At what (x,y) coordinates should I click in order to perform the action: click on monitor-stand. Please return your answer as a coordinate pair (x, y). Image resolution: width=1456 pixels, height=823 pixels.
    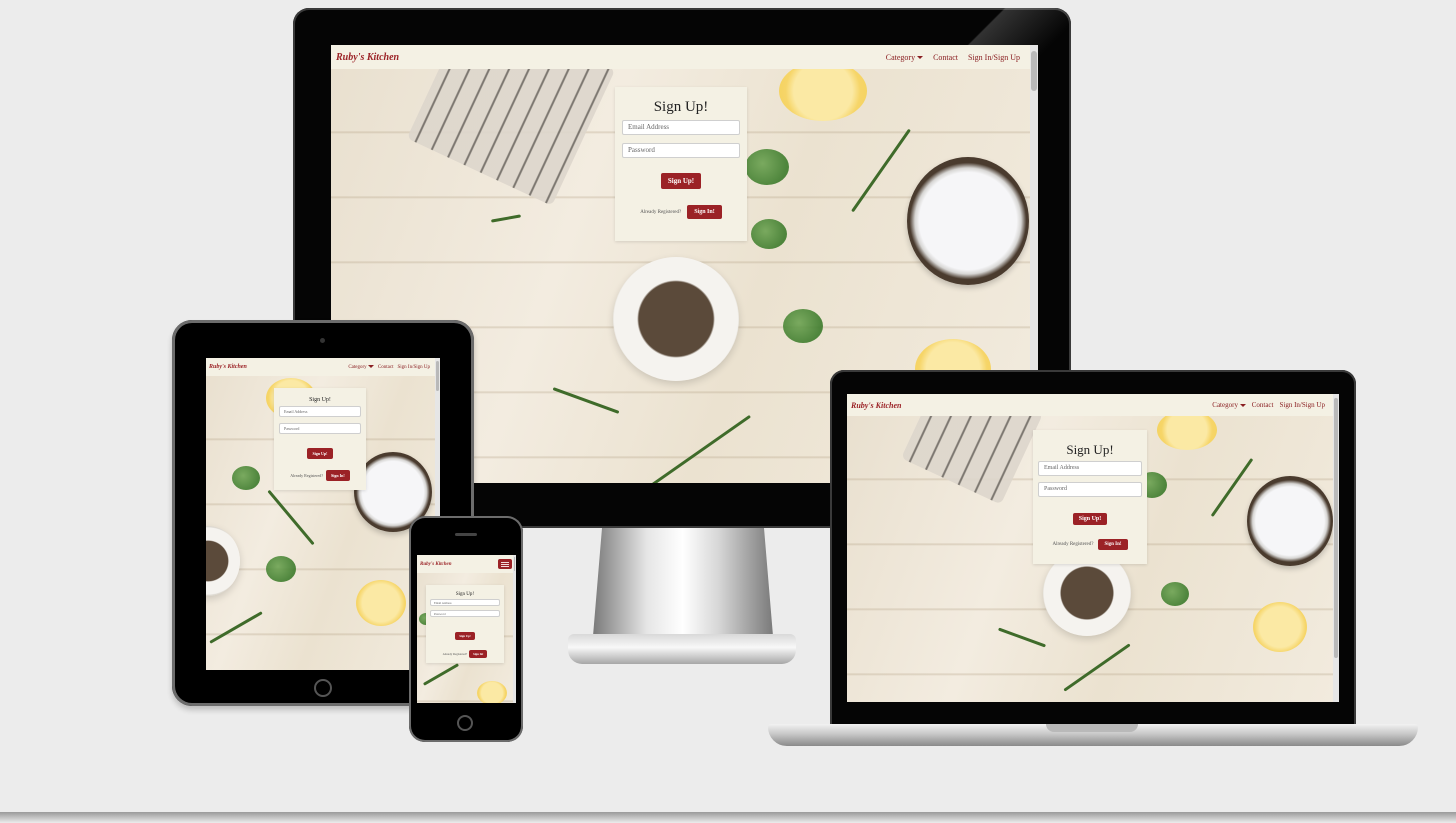
    Looking at the image, I should click on (683, 582).